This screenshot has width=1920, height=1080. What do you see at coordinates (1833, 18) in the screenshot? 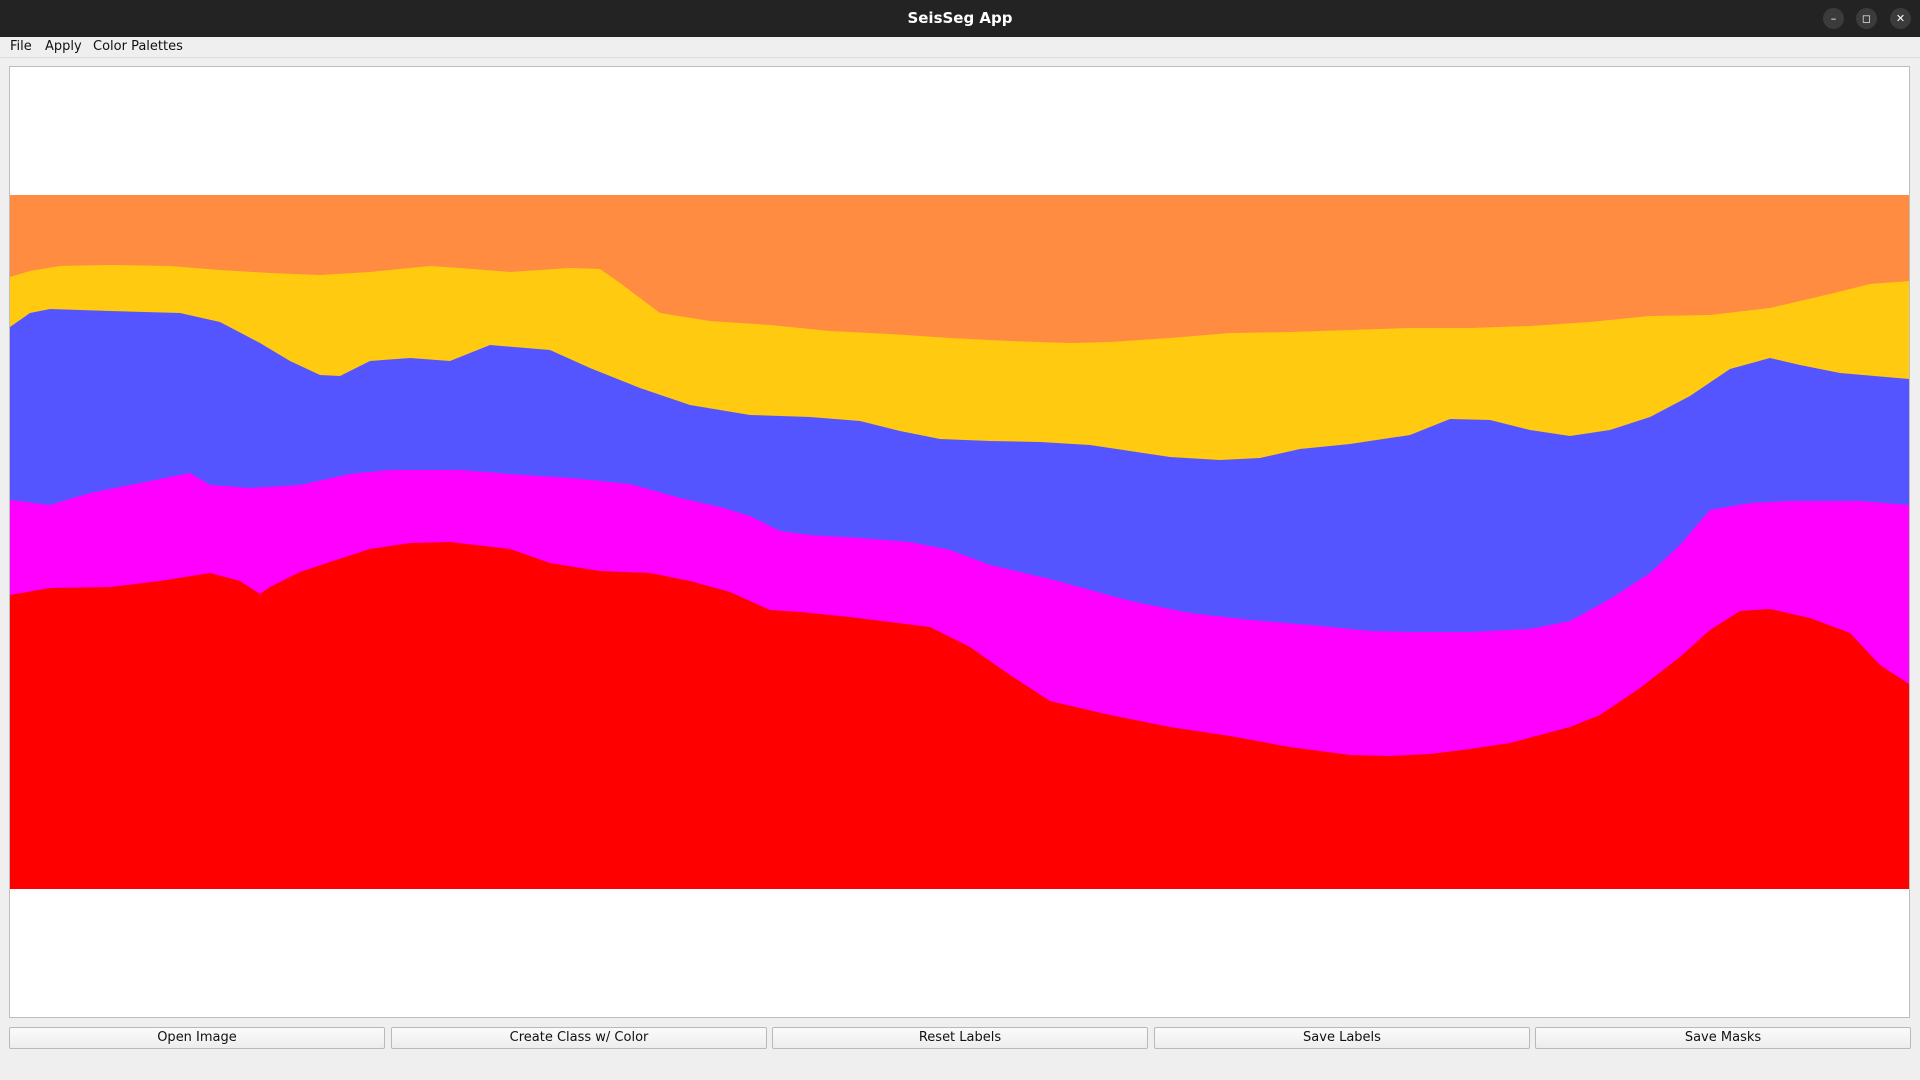
I see `minimize-button: –` at bounding box center [1833, 18].